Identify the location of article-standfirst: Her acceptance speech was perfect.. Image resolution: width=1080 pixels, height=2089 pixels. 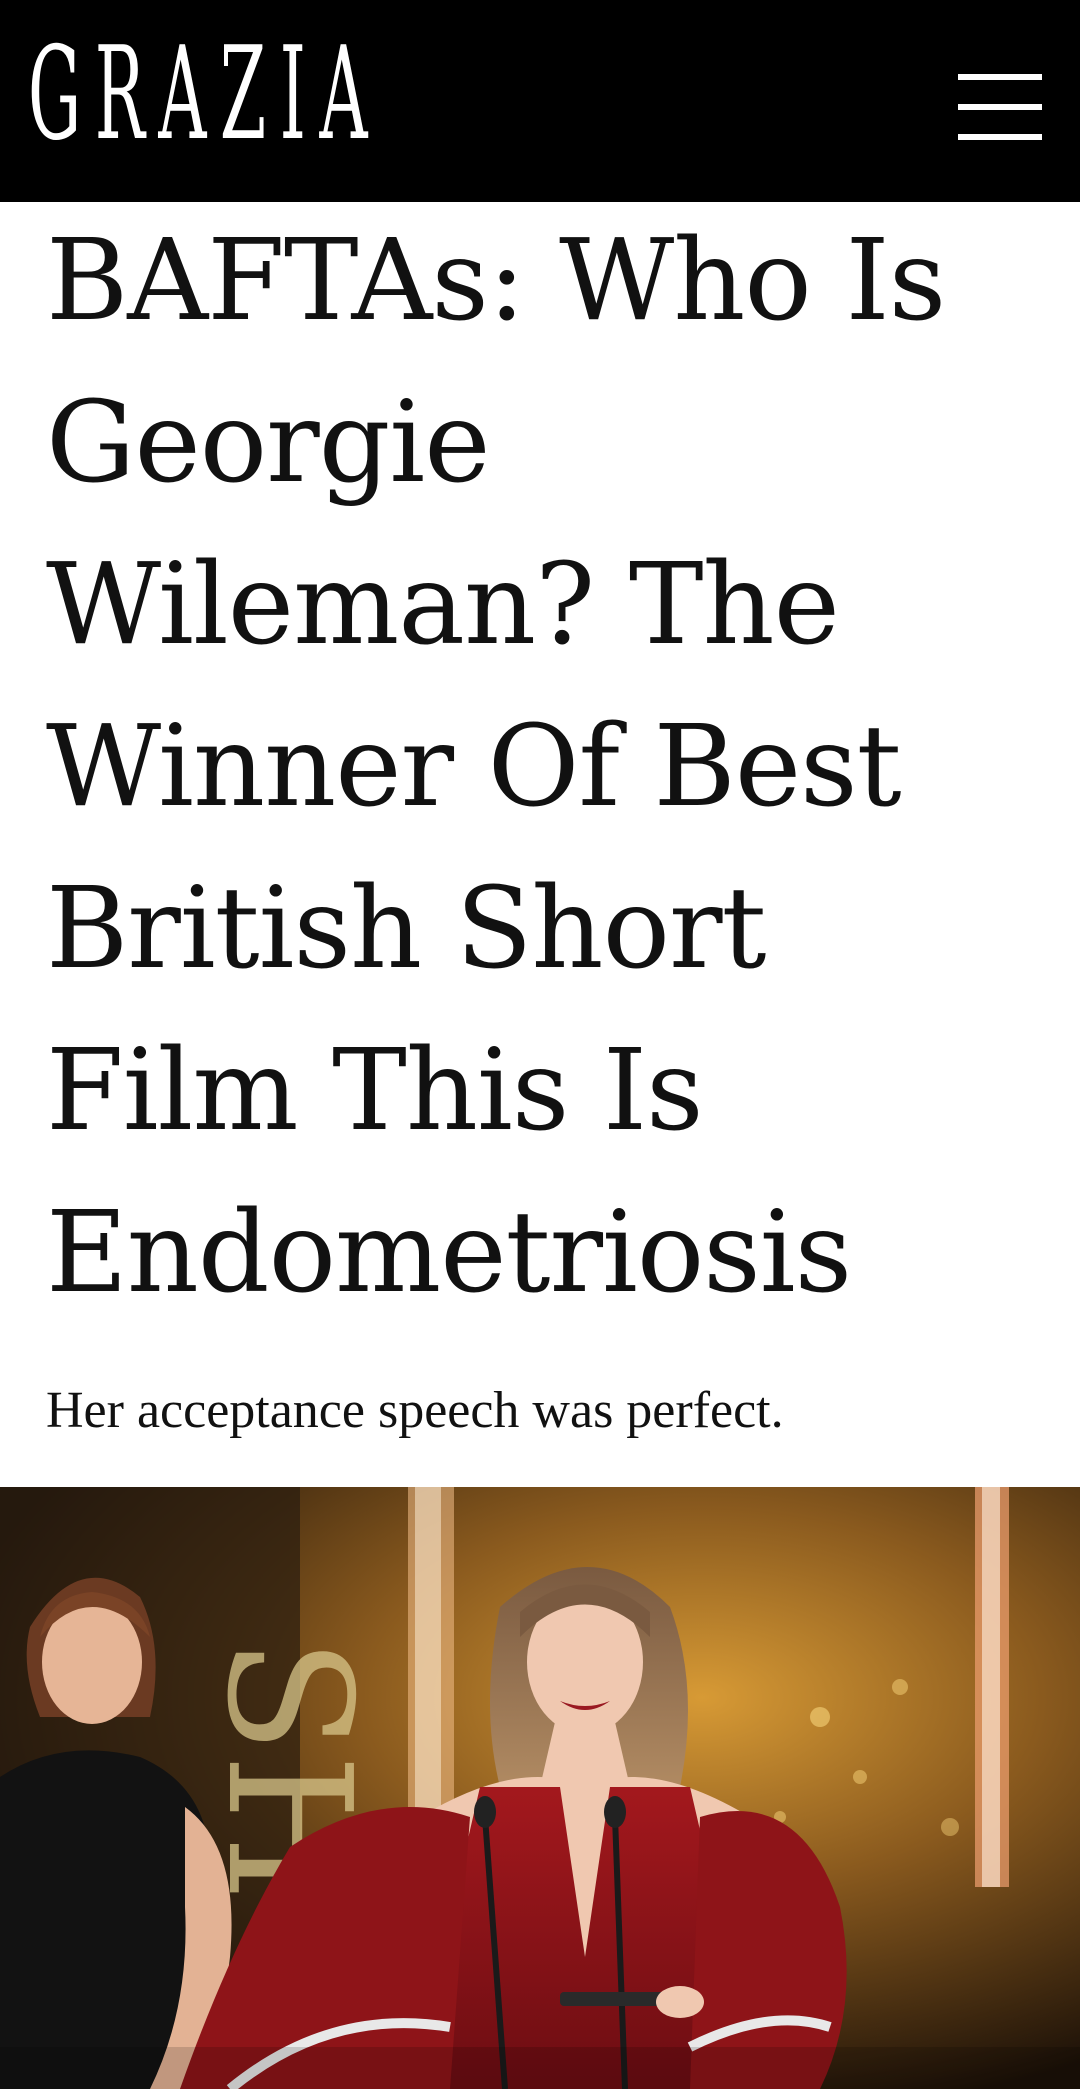
(415, 1410).